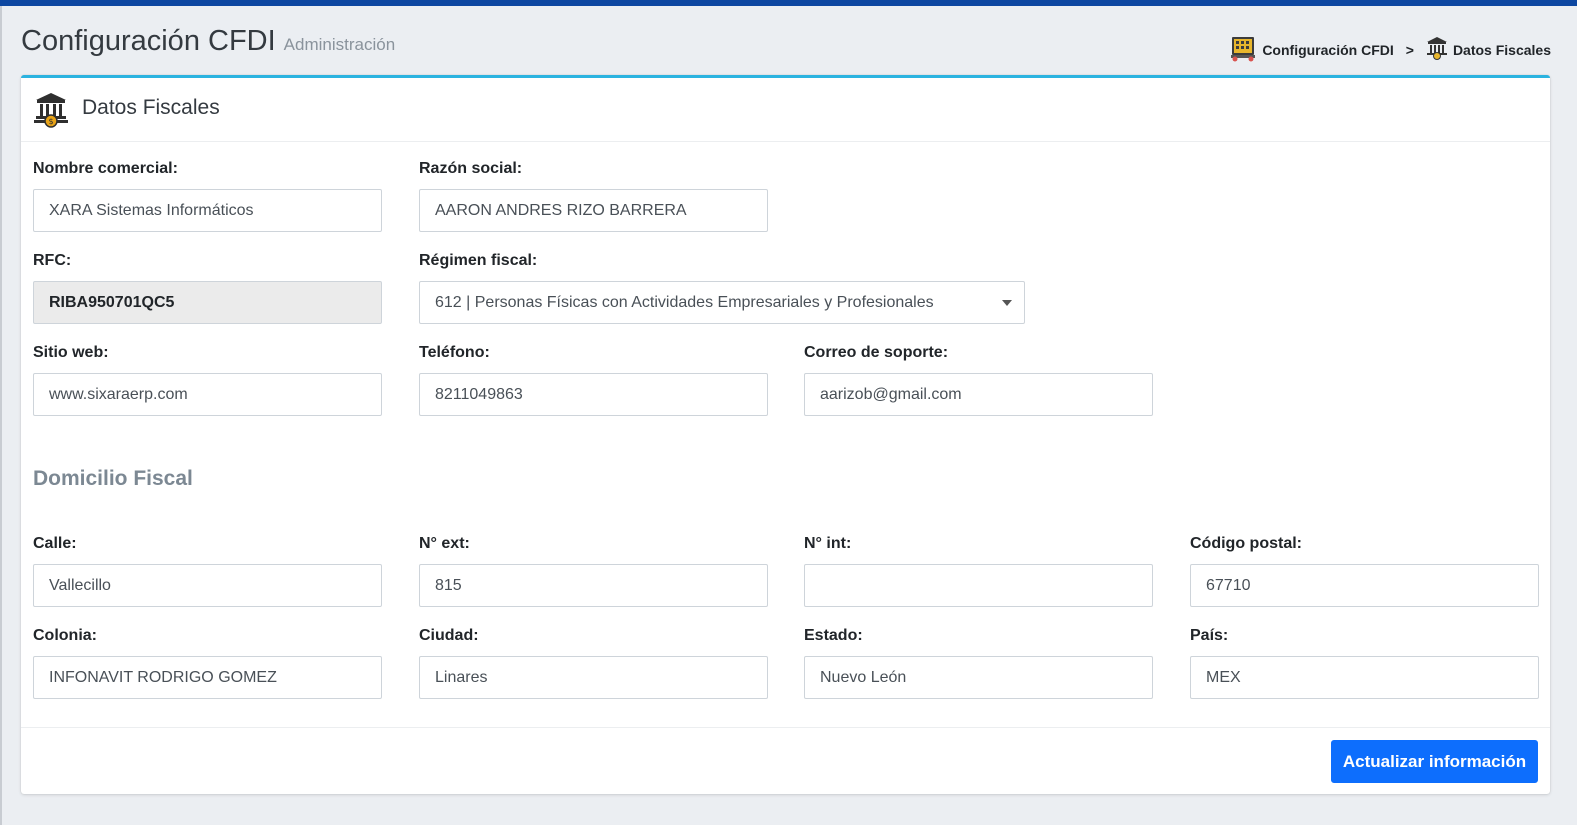  Describe the element at coordinates (471, 168) in the screenshot. I see `razon-social-label: Razón social:` at that location.